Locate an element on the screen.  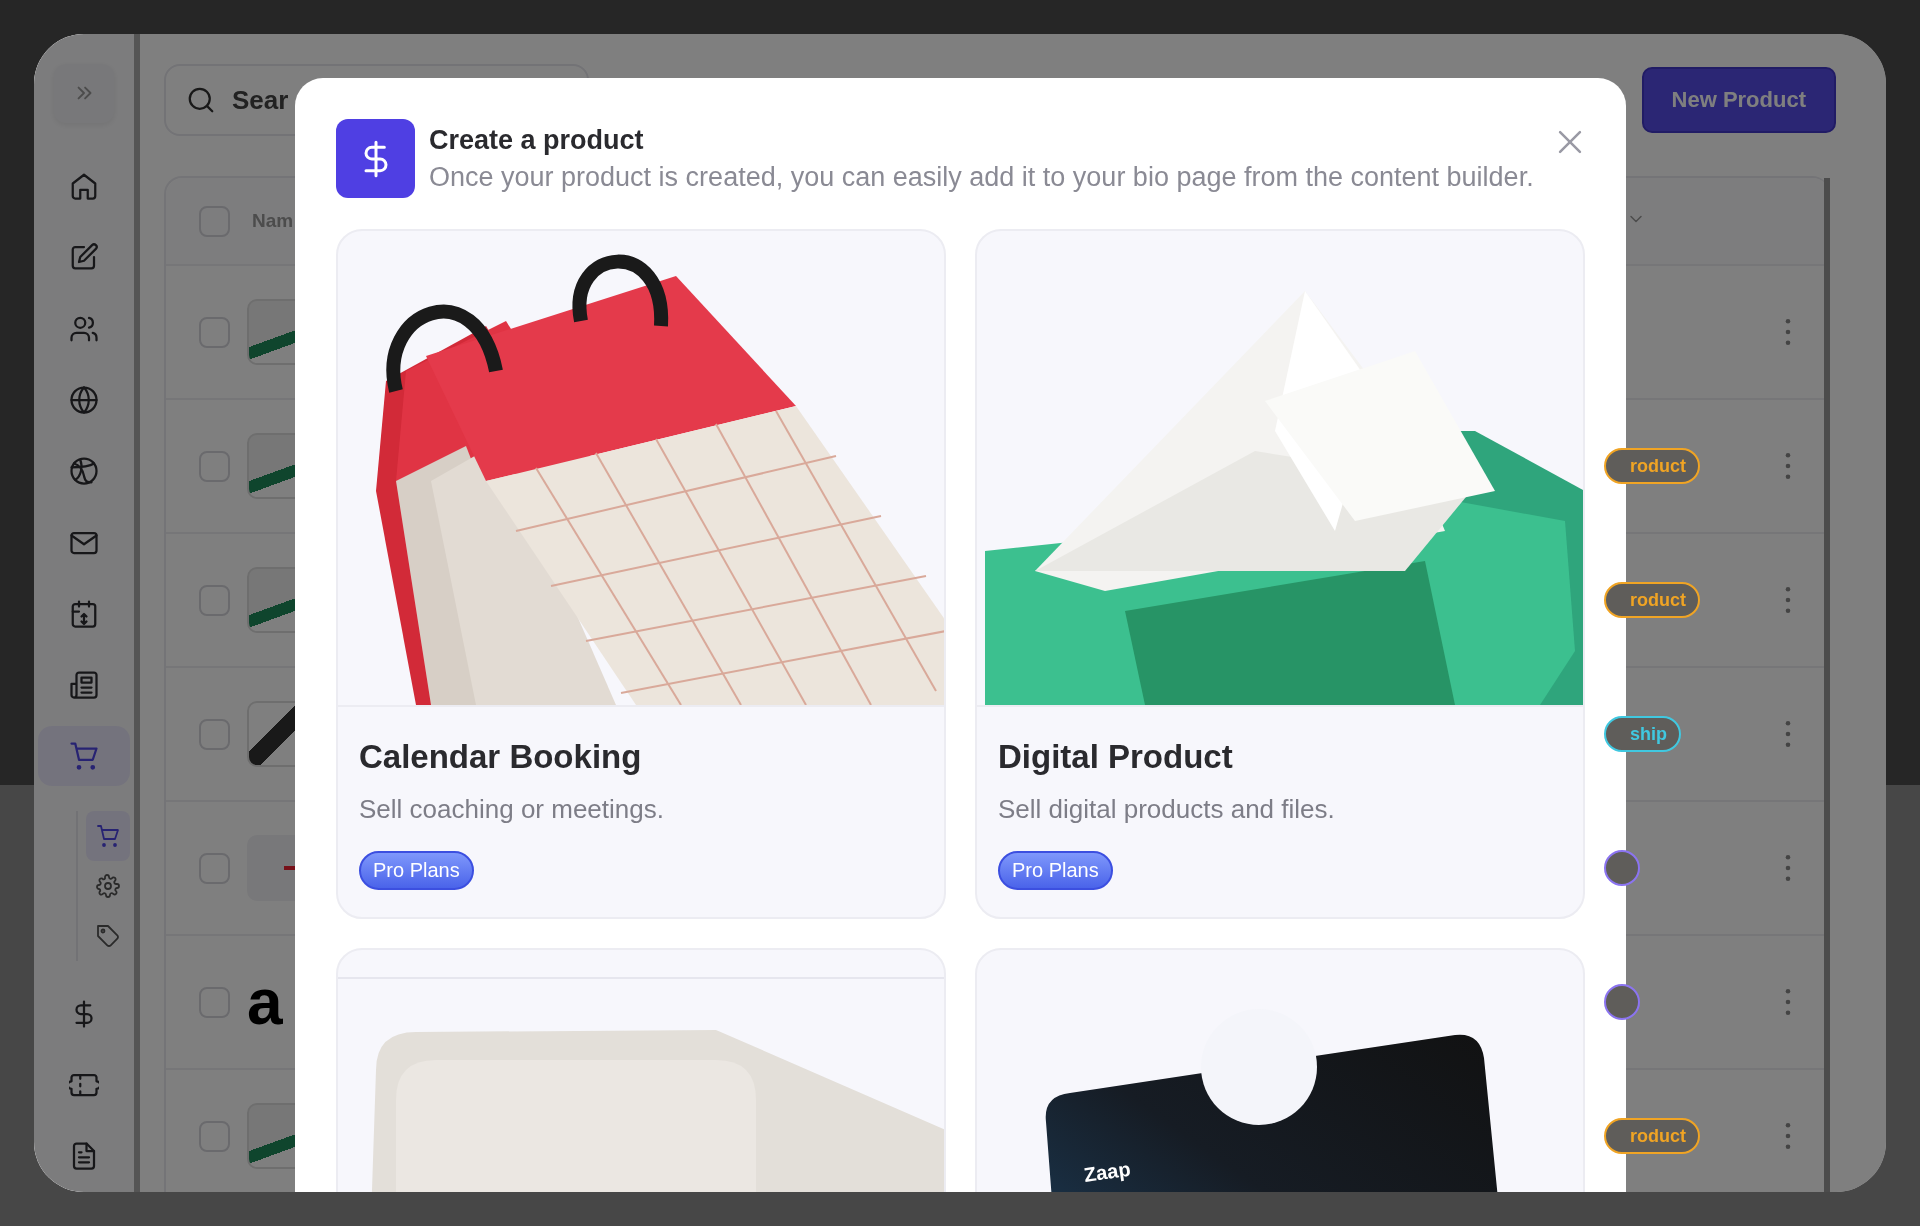
modal-subtitle: Once your product is created, you can easily add it to your bio page from the content builder. is located at coordinates (981, 177).